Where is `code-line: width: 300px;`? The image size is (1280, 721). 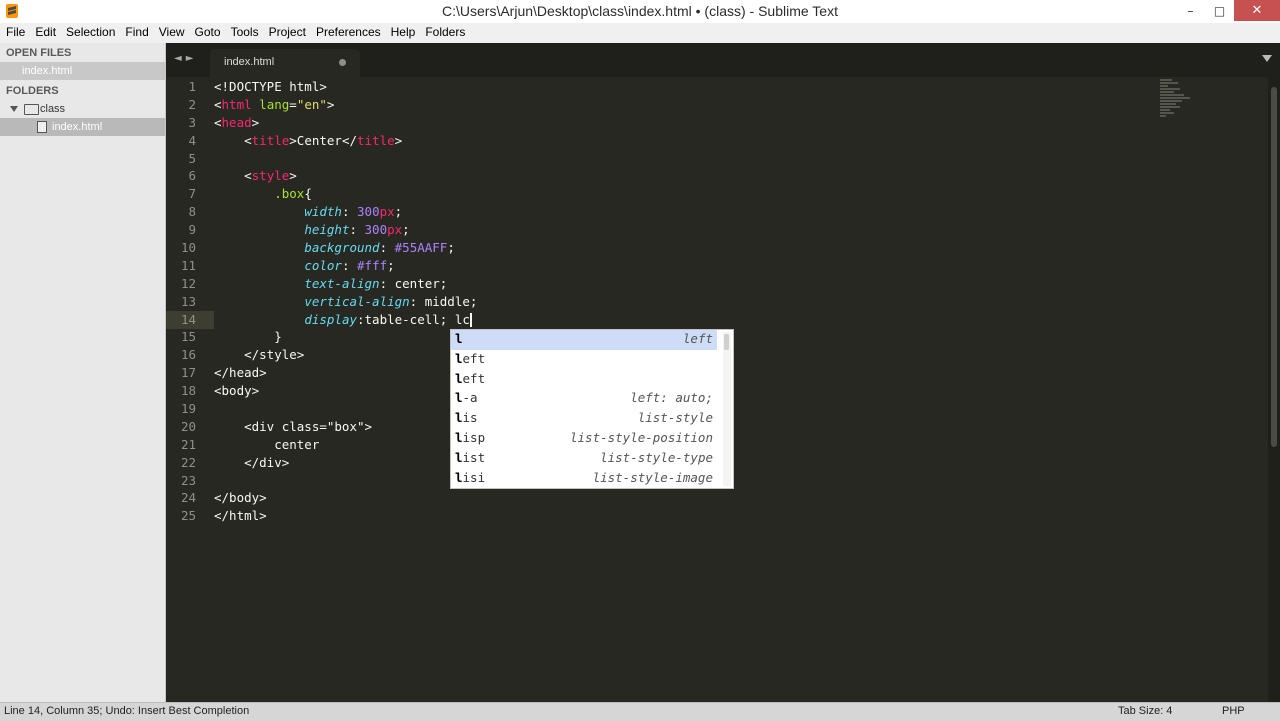
code-line: width: 300px; is located at coordinates (345, 212).